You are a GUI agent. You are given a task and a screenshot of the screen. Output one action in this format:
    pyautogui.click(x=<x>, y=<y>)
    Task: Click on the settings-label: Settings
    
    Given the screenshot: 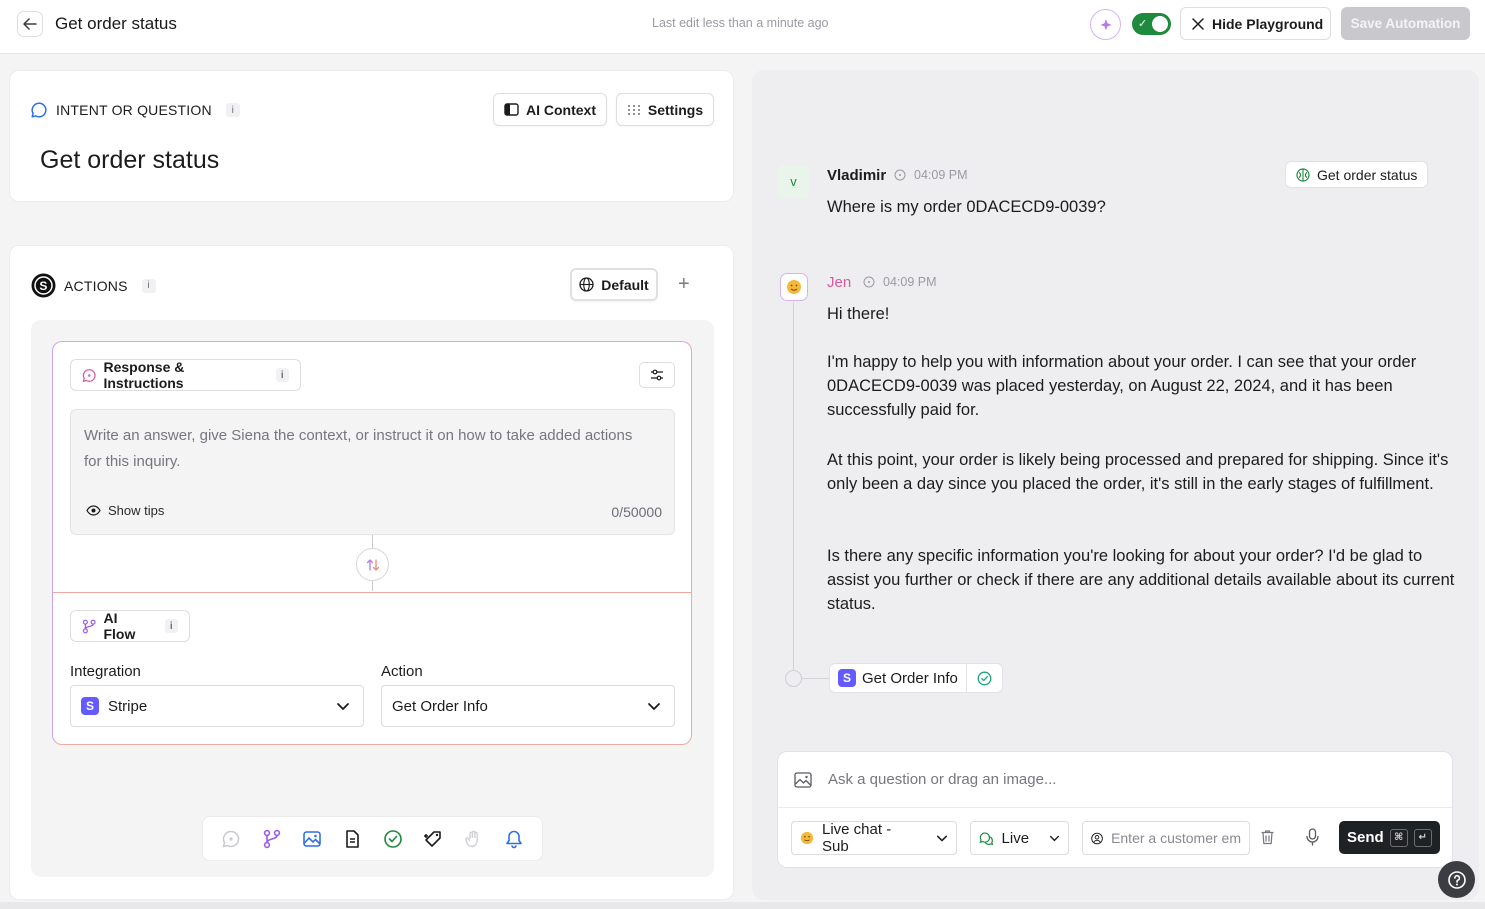 What is the action you would take?
    pyautogui.click(x=675, y=109)
    